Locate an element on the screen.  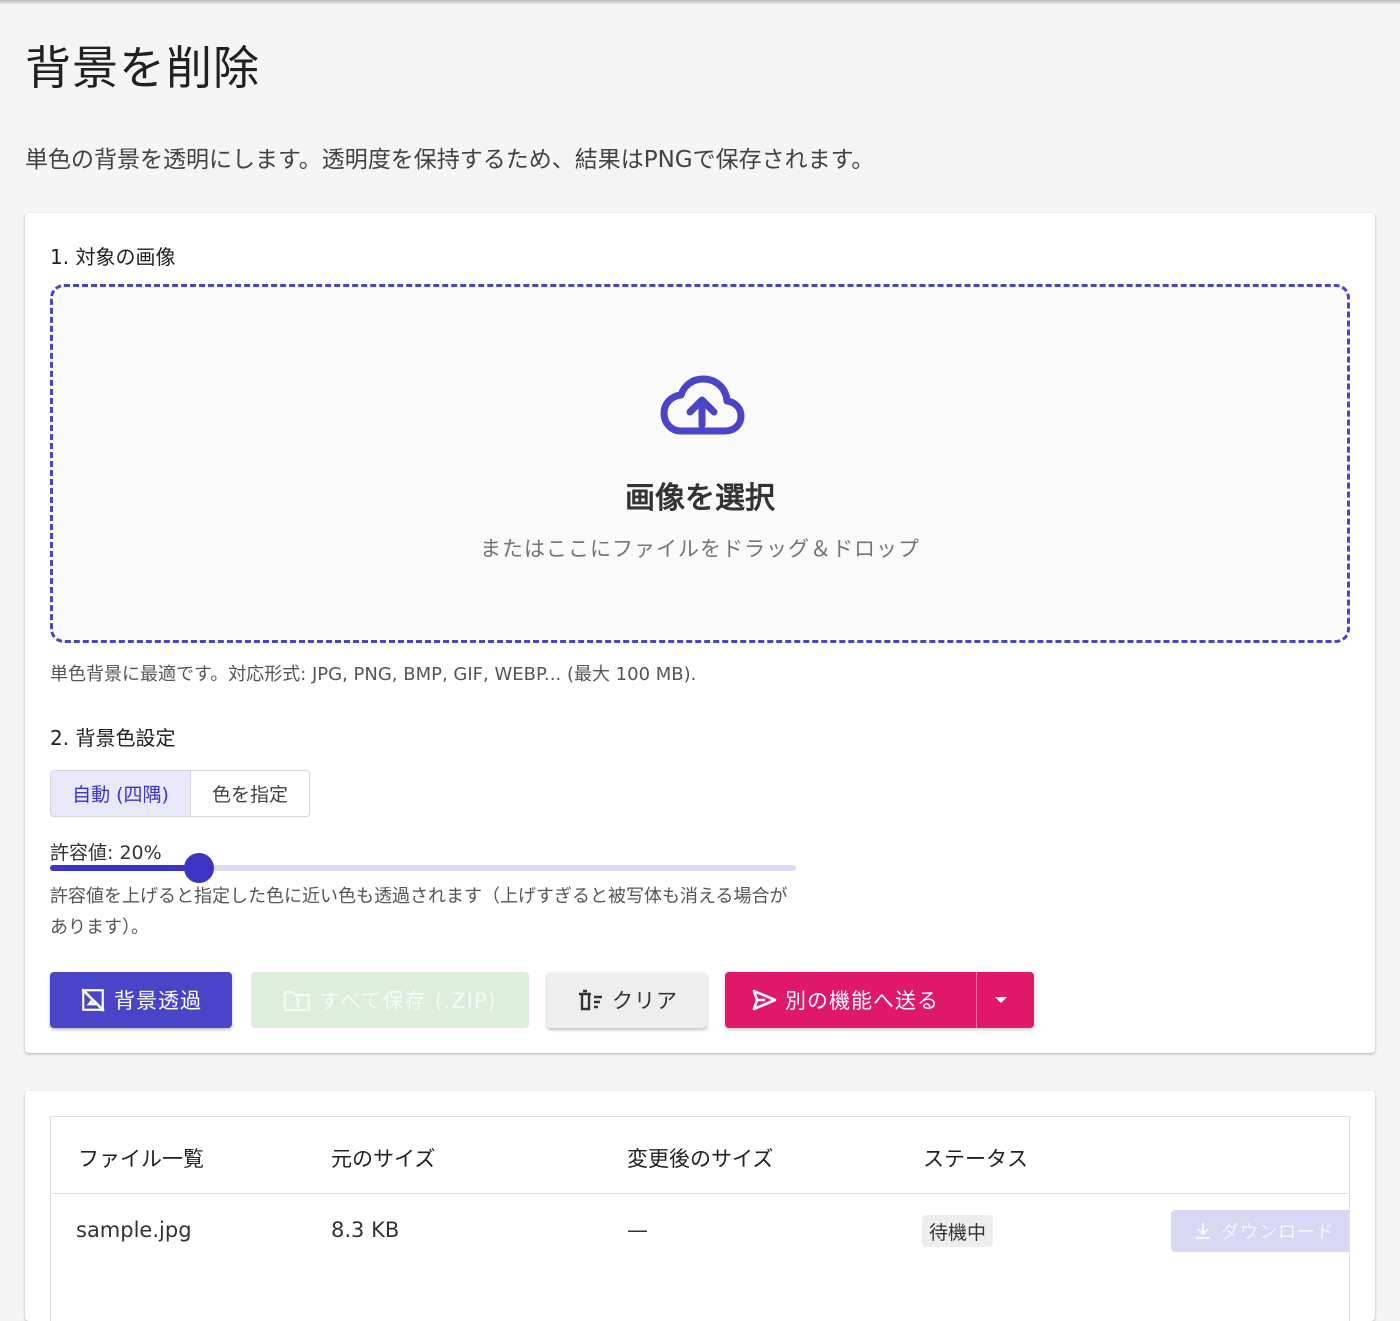
status-badge: 待機中 is located at coordinates (958, 1231).